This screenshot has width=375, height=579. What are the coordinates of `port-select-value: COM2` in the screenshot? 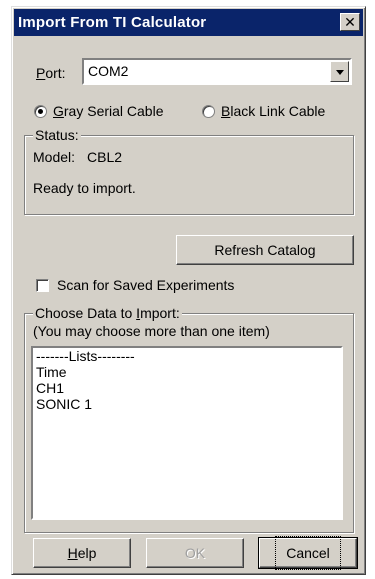 It's located at (108, 71).